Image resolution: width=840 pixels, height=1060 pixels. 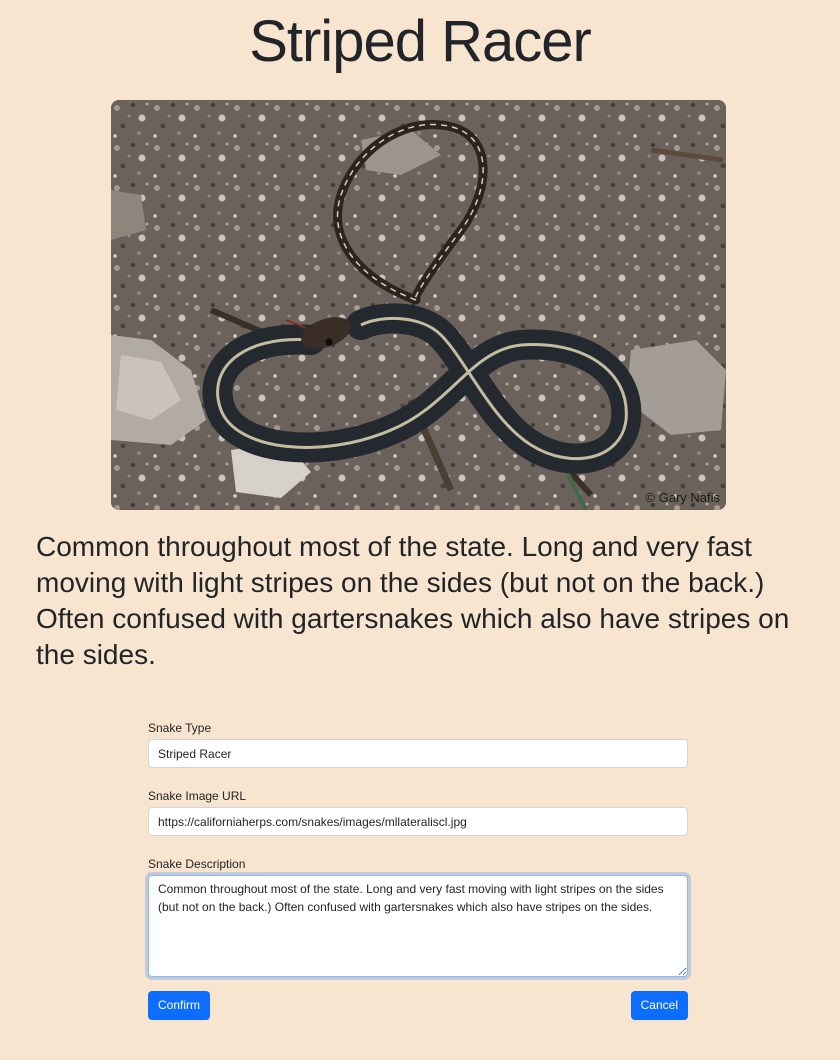 I want to click on image-credit: © Gary Nafis, so click(x=682, y=497).